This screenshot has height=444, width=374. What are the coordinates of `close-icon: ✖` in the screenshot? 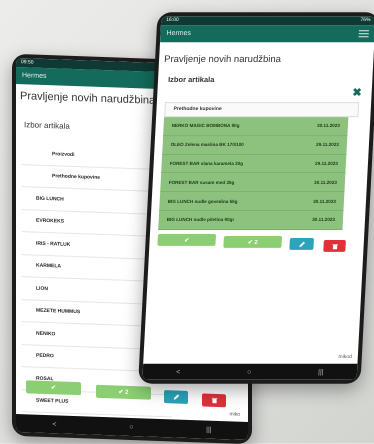 It's located at (357, 92).